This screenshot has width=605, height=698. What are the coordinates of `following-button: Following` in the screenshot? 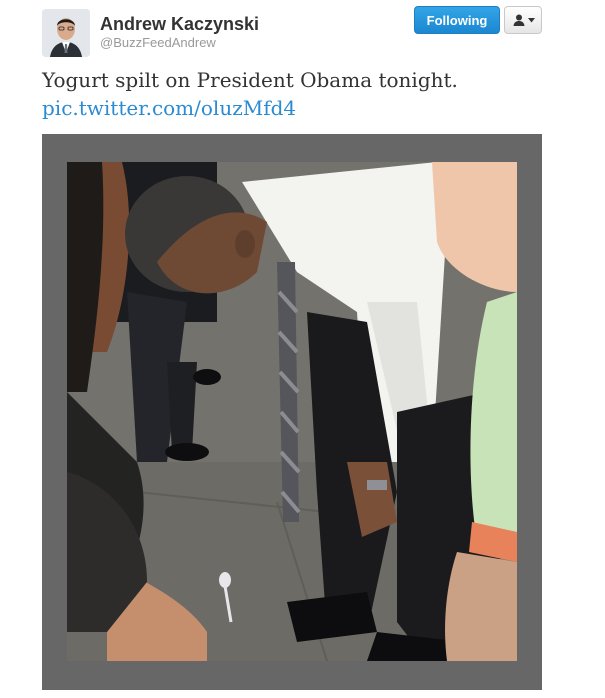 It's located at (457, 20).